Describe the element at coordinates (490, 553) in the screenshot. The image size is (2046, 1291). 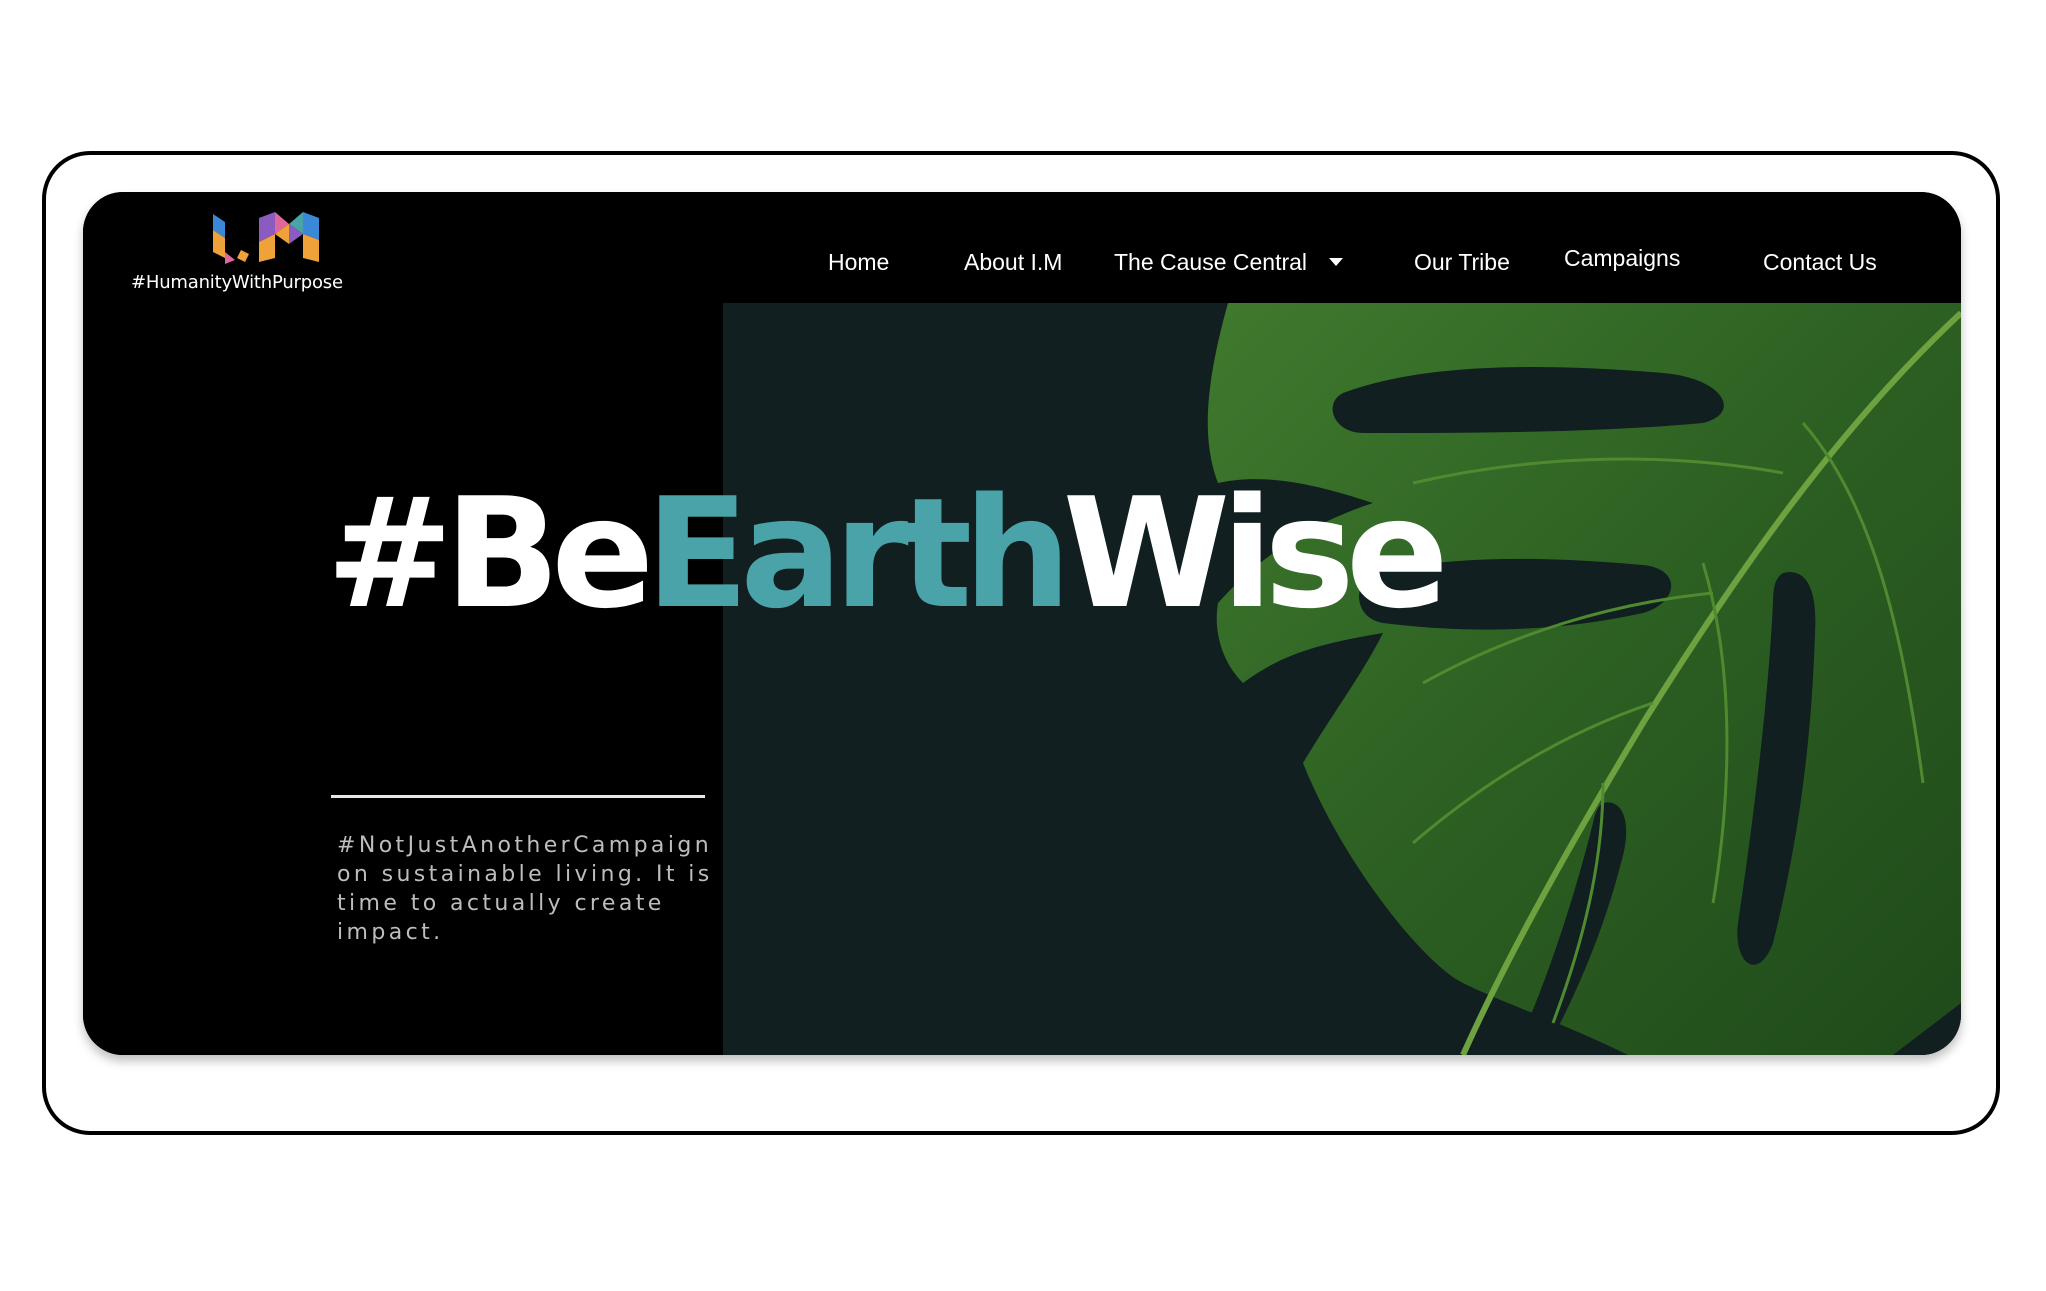
I see `headline-part-be: #Be` at that location.